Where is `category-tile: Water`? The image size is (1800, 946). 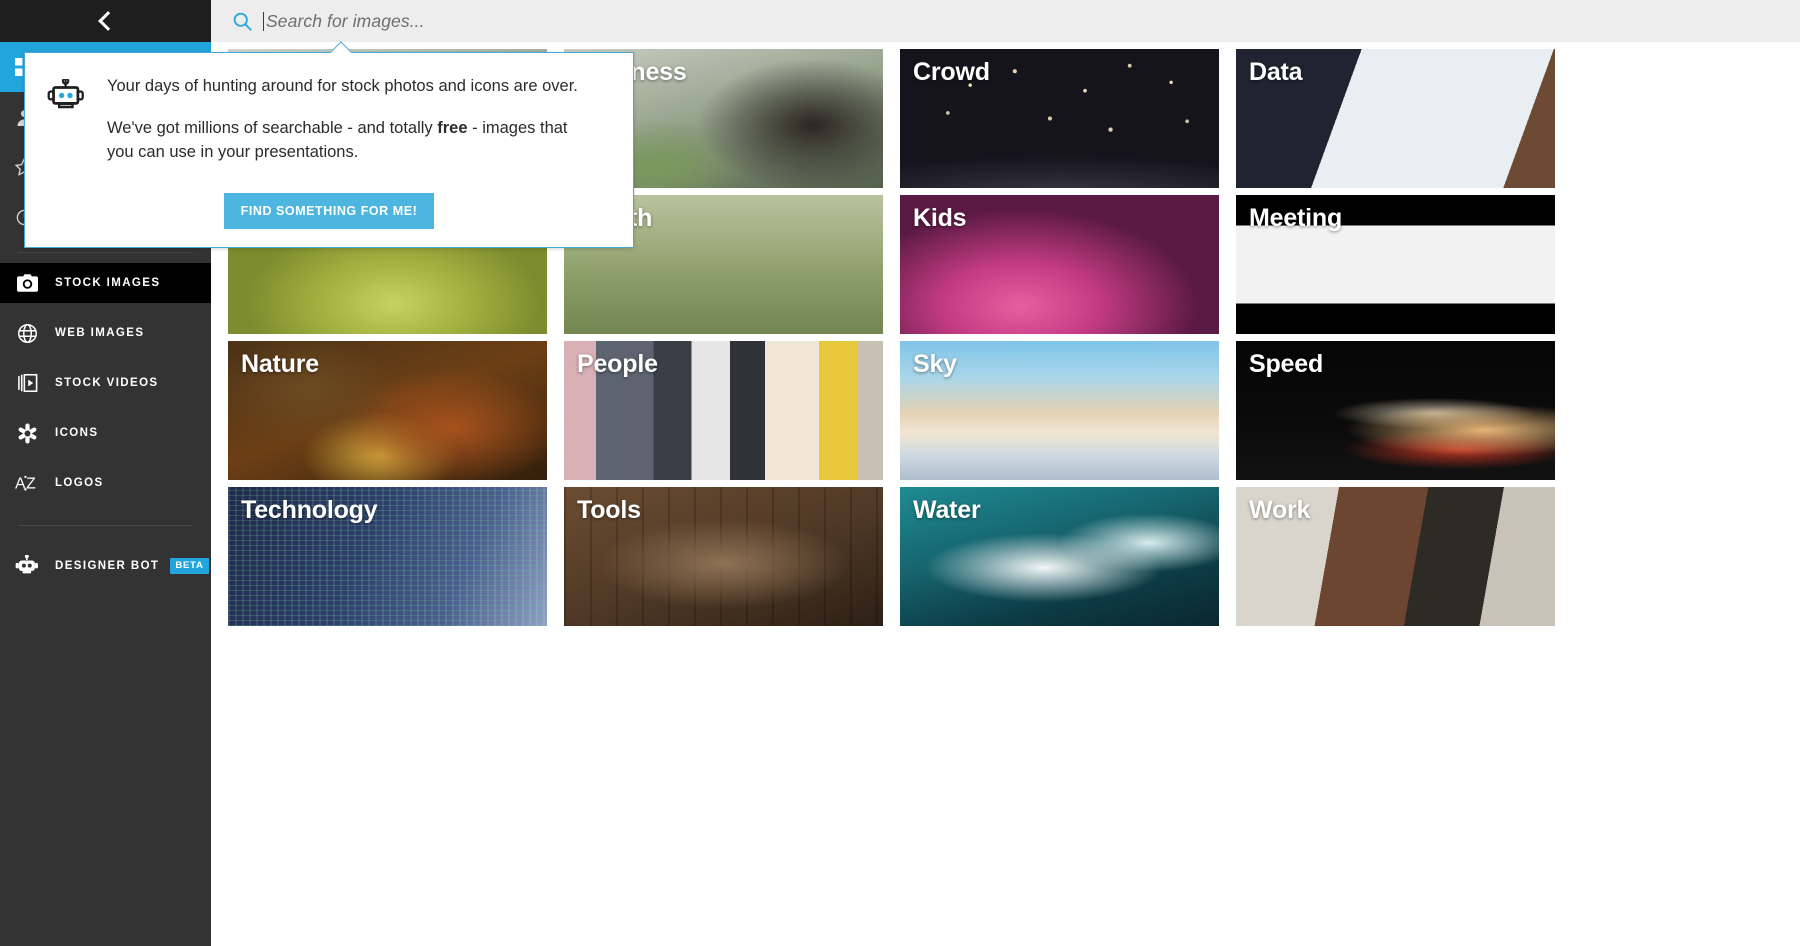
category-tile: Water is located at coordinates (1059, 556).